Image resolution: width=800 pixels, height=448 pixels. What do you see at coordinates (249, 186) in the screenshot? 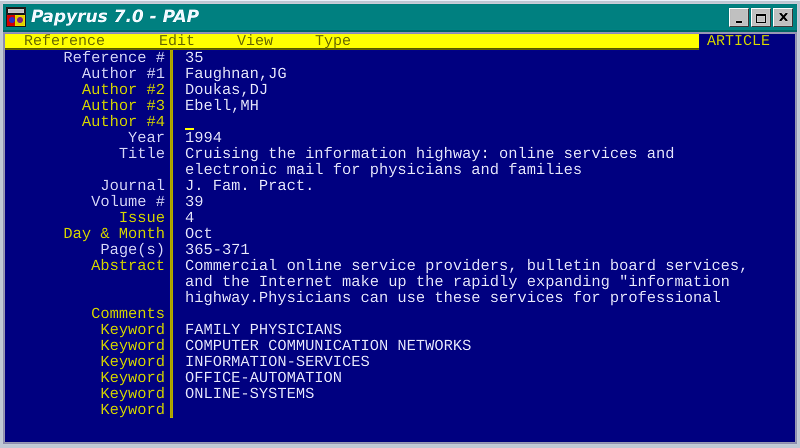
I see `field-value: J. Fam. Pract.` at bounding box center [249, 186].